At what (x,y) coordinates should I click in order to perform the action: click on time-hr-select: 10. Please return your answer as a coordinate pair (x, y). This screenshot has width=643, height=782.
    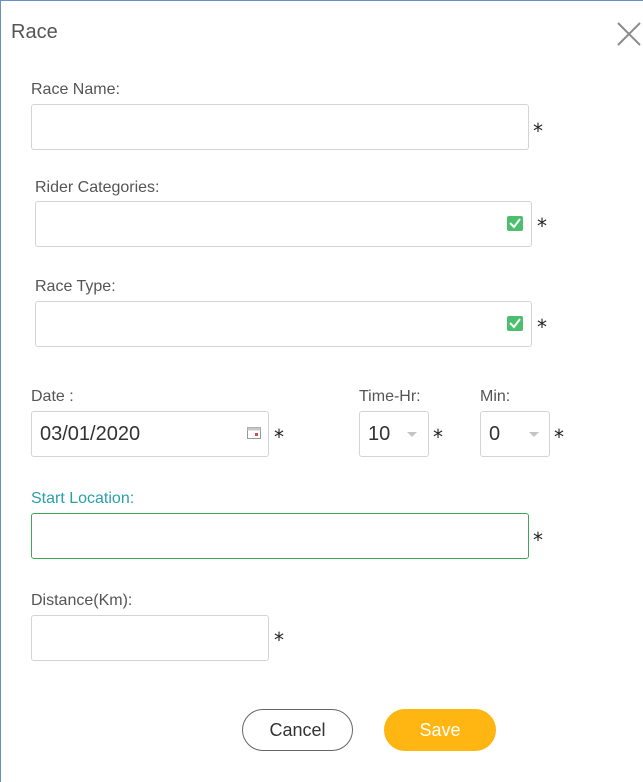
    Looking at the image, I should click on (394, 434).